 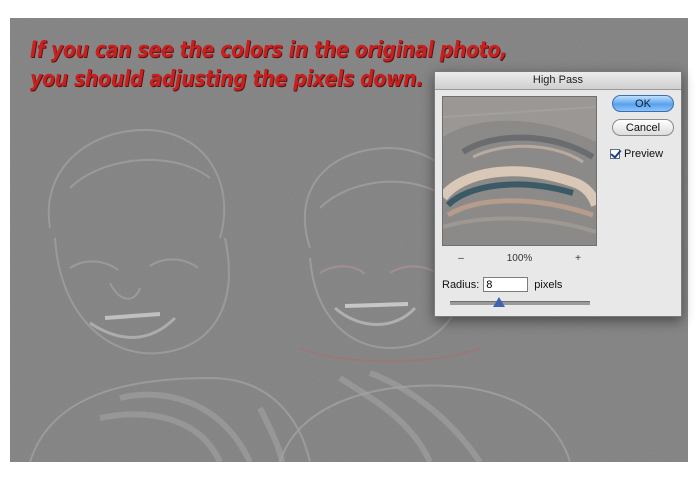 I want to click on radius-input, so click(x=506, y=284).